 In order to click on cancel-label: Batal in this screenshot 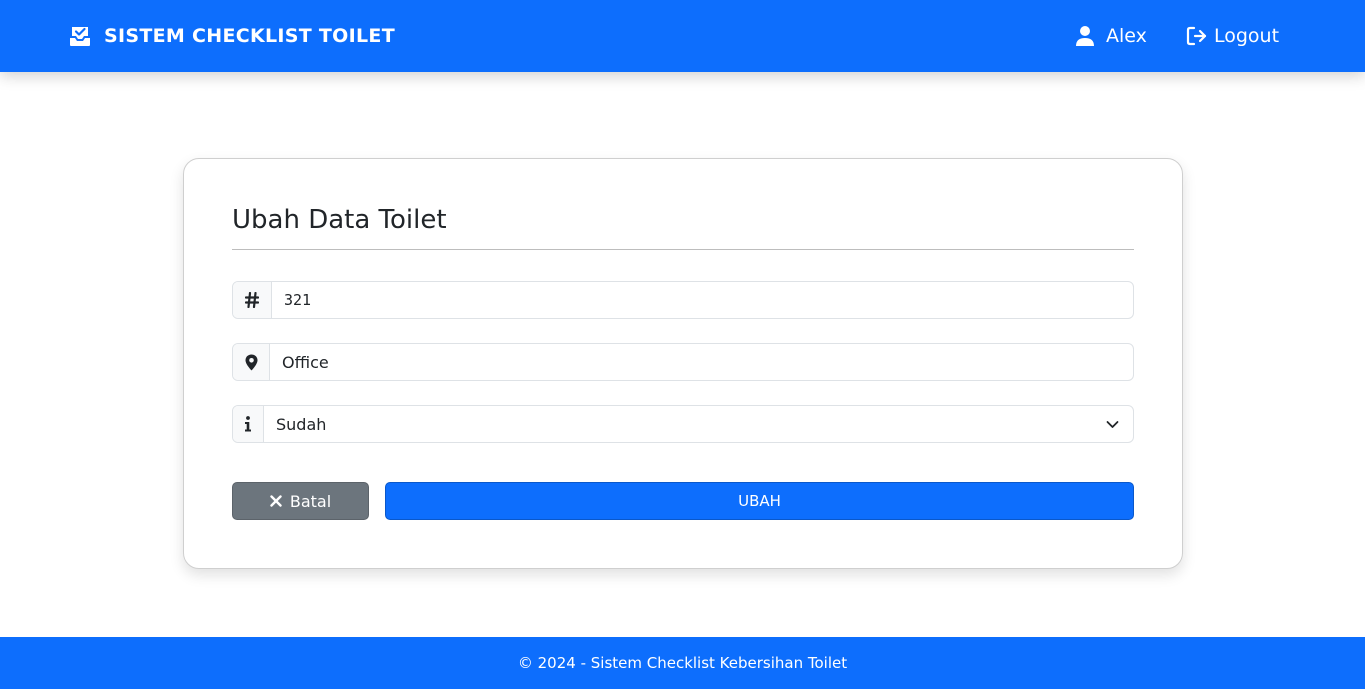, I will do `click(310, 501)`.